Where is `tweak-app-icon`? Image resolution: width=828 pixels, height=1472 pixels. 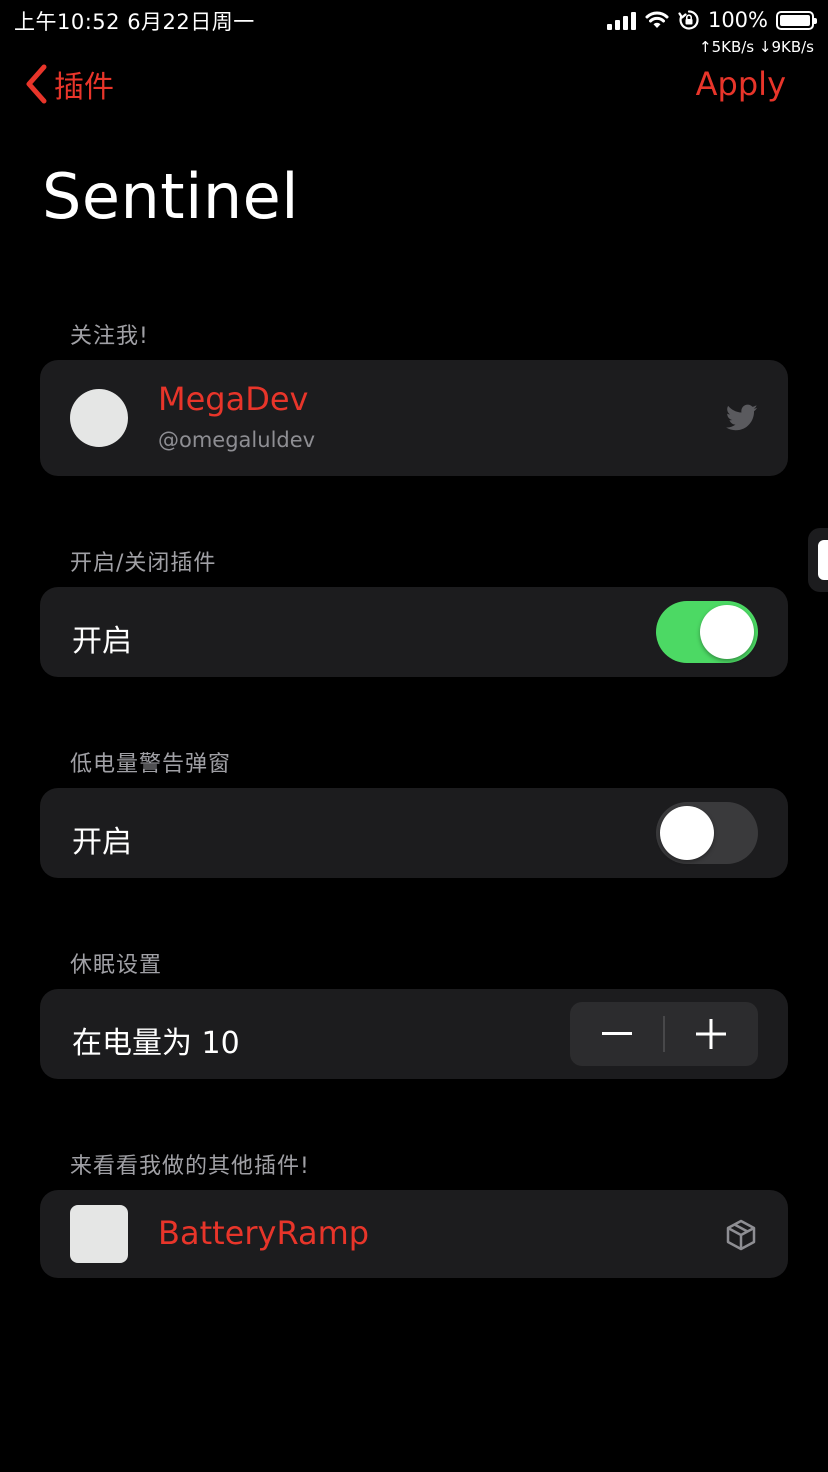
tweak-app-icon is located at coordinates (99, 1234).